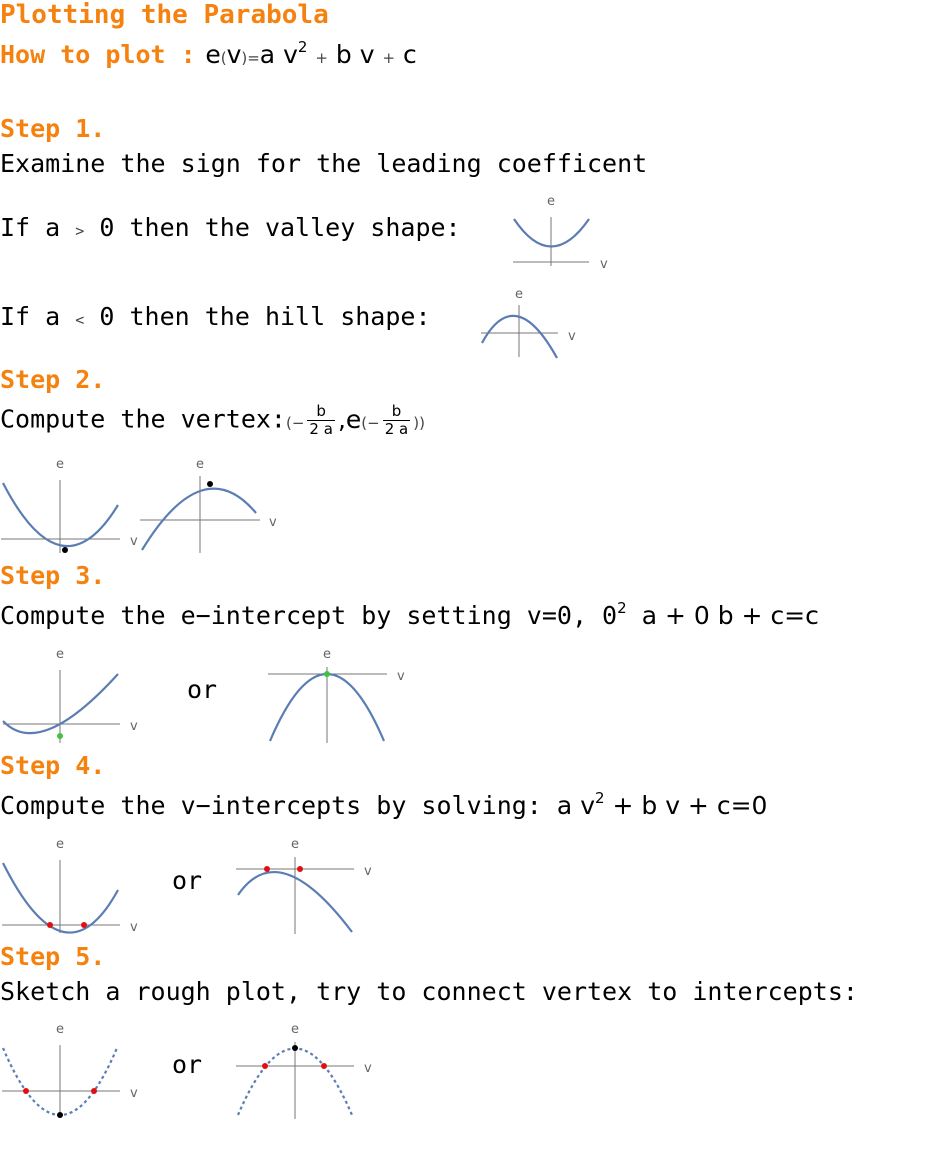  What do you see at coordinates (53, 379) in the screenshot?
I see `step-2-heading: Step 2.` at bounding box center [53, 379].